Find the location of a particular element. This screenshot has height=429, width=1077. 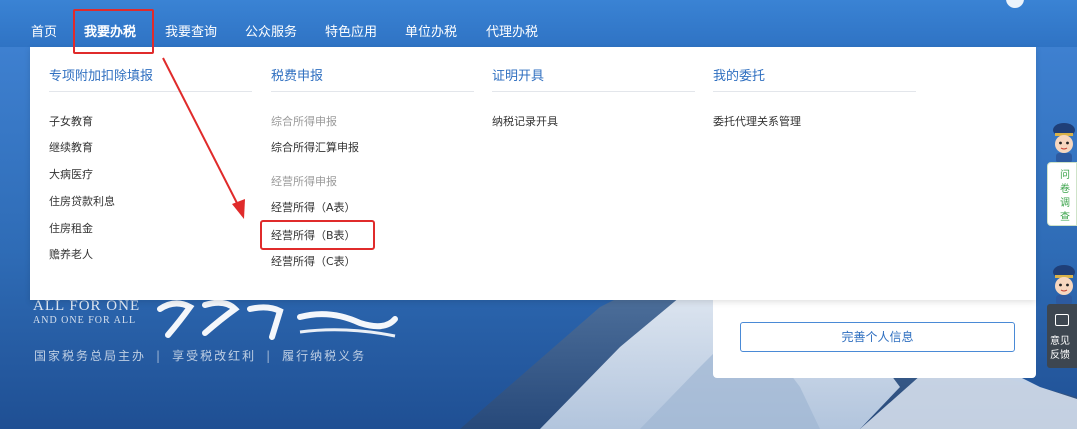

feedback-label-line1: 意见 is located at coordinates (1060, 341).